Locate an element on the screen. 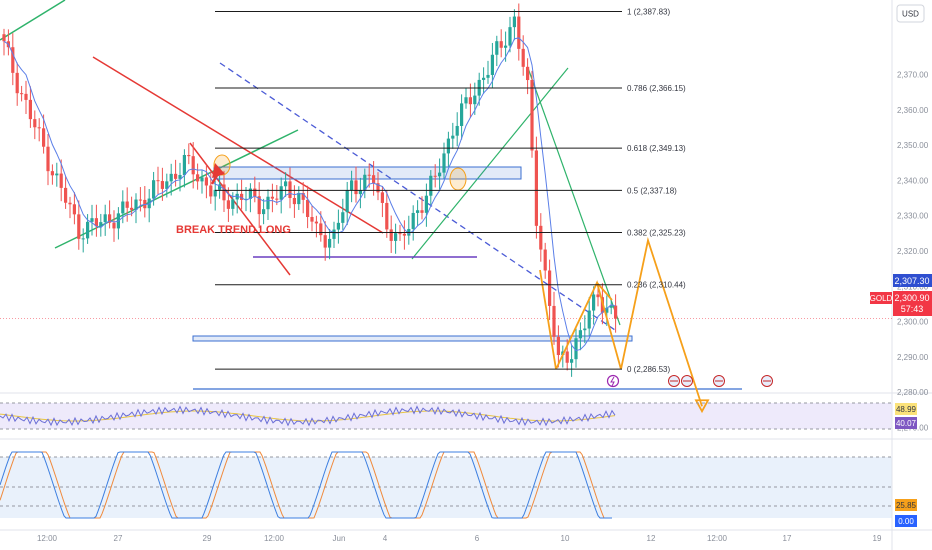 The image size is (932, 550). last-price-tag: 2,300.90 57:43 is located at coordinates (912, 303).